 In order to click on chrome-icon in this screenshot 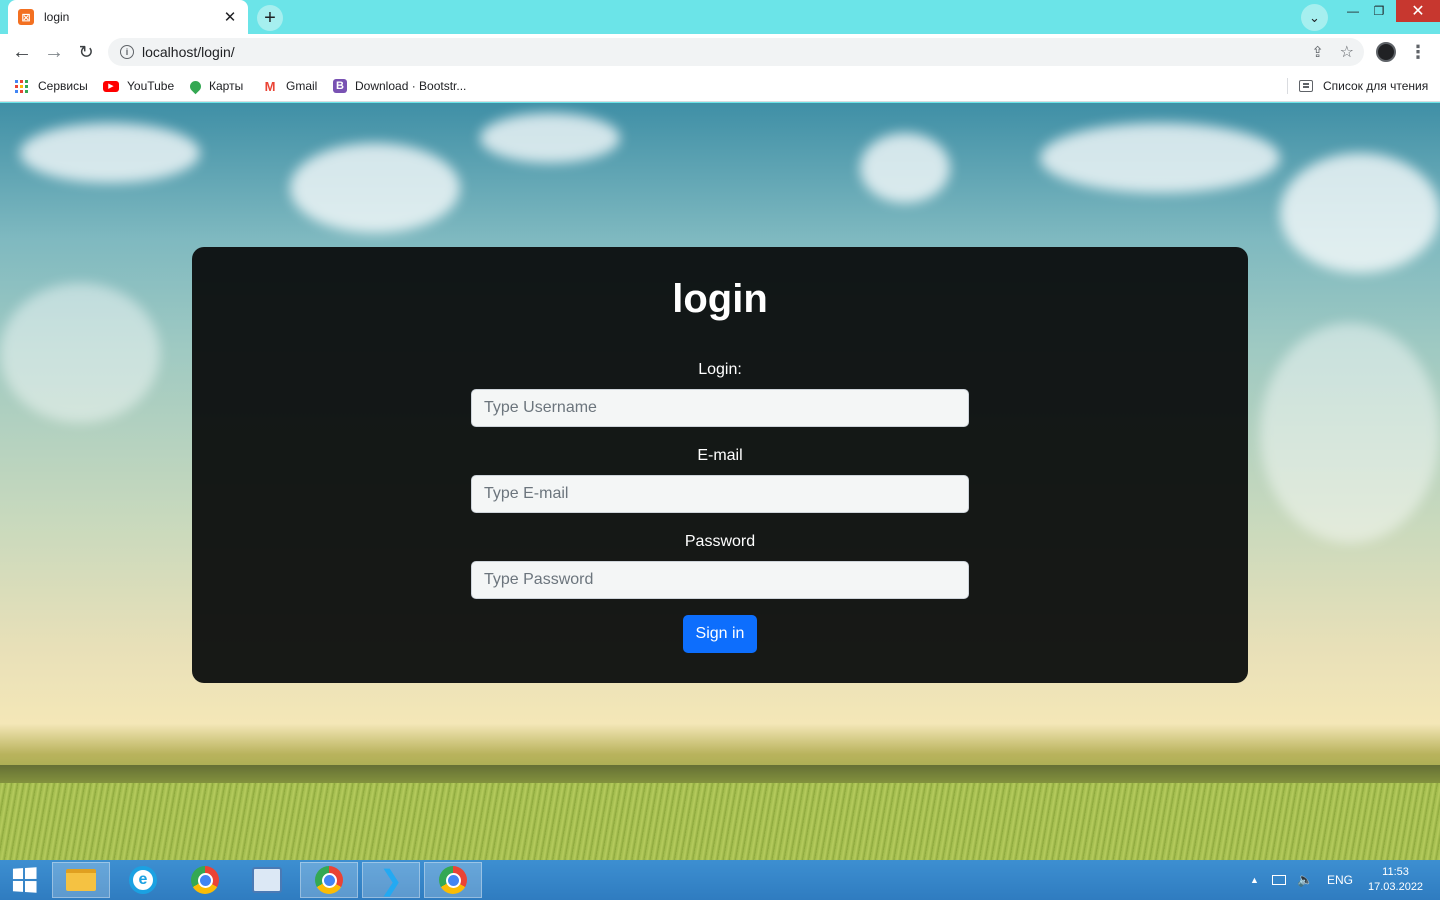, I will do `click(205, 880)`.